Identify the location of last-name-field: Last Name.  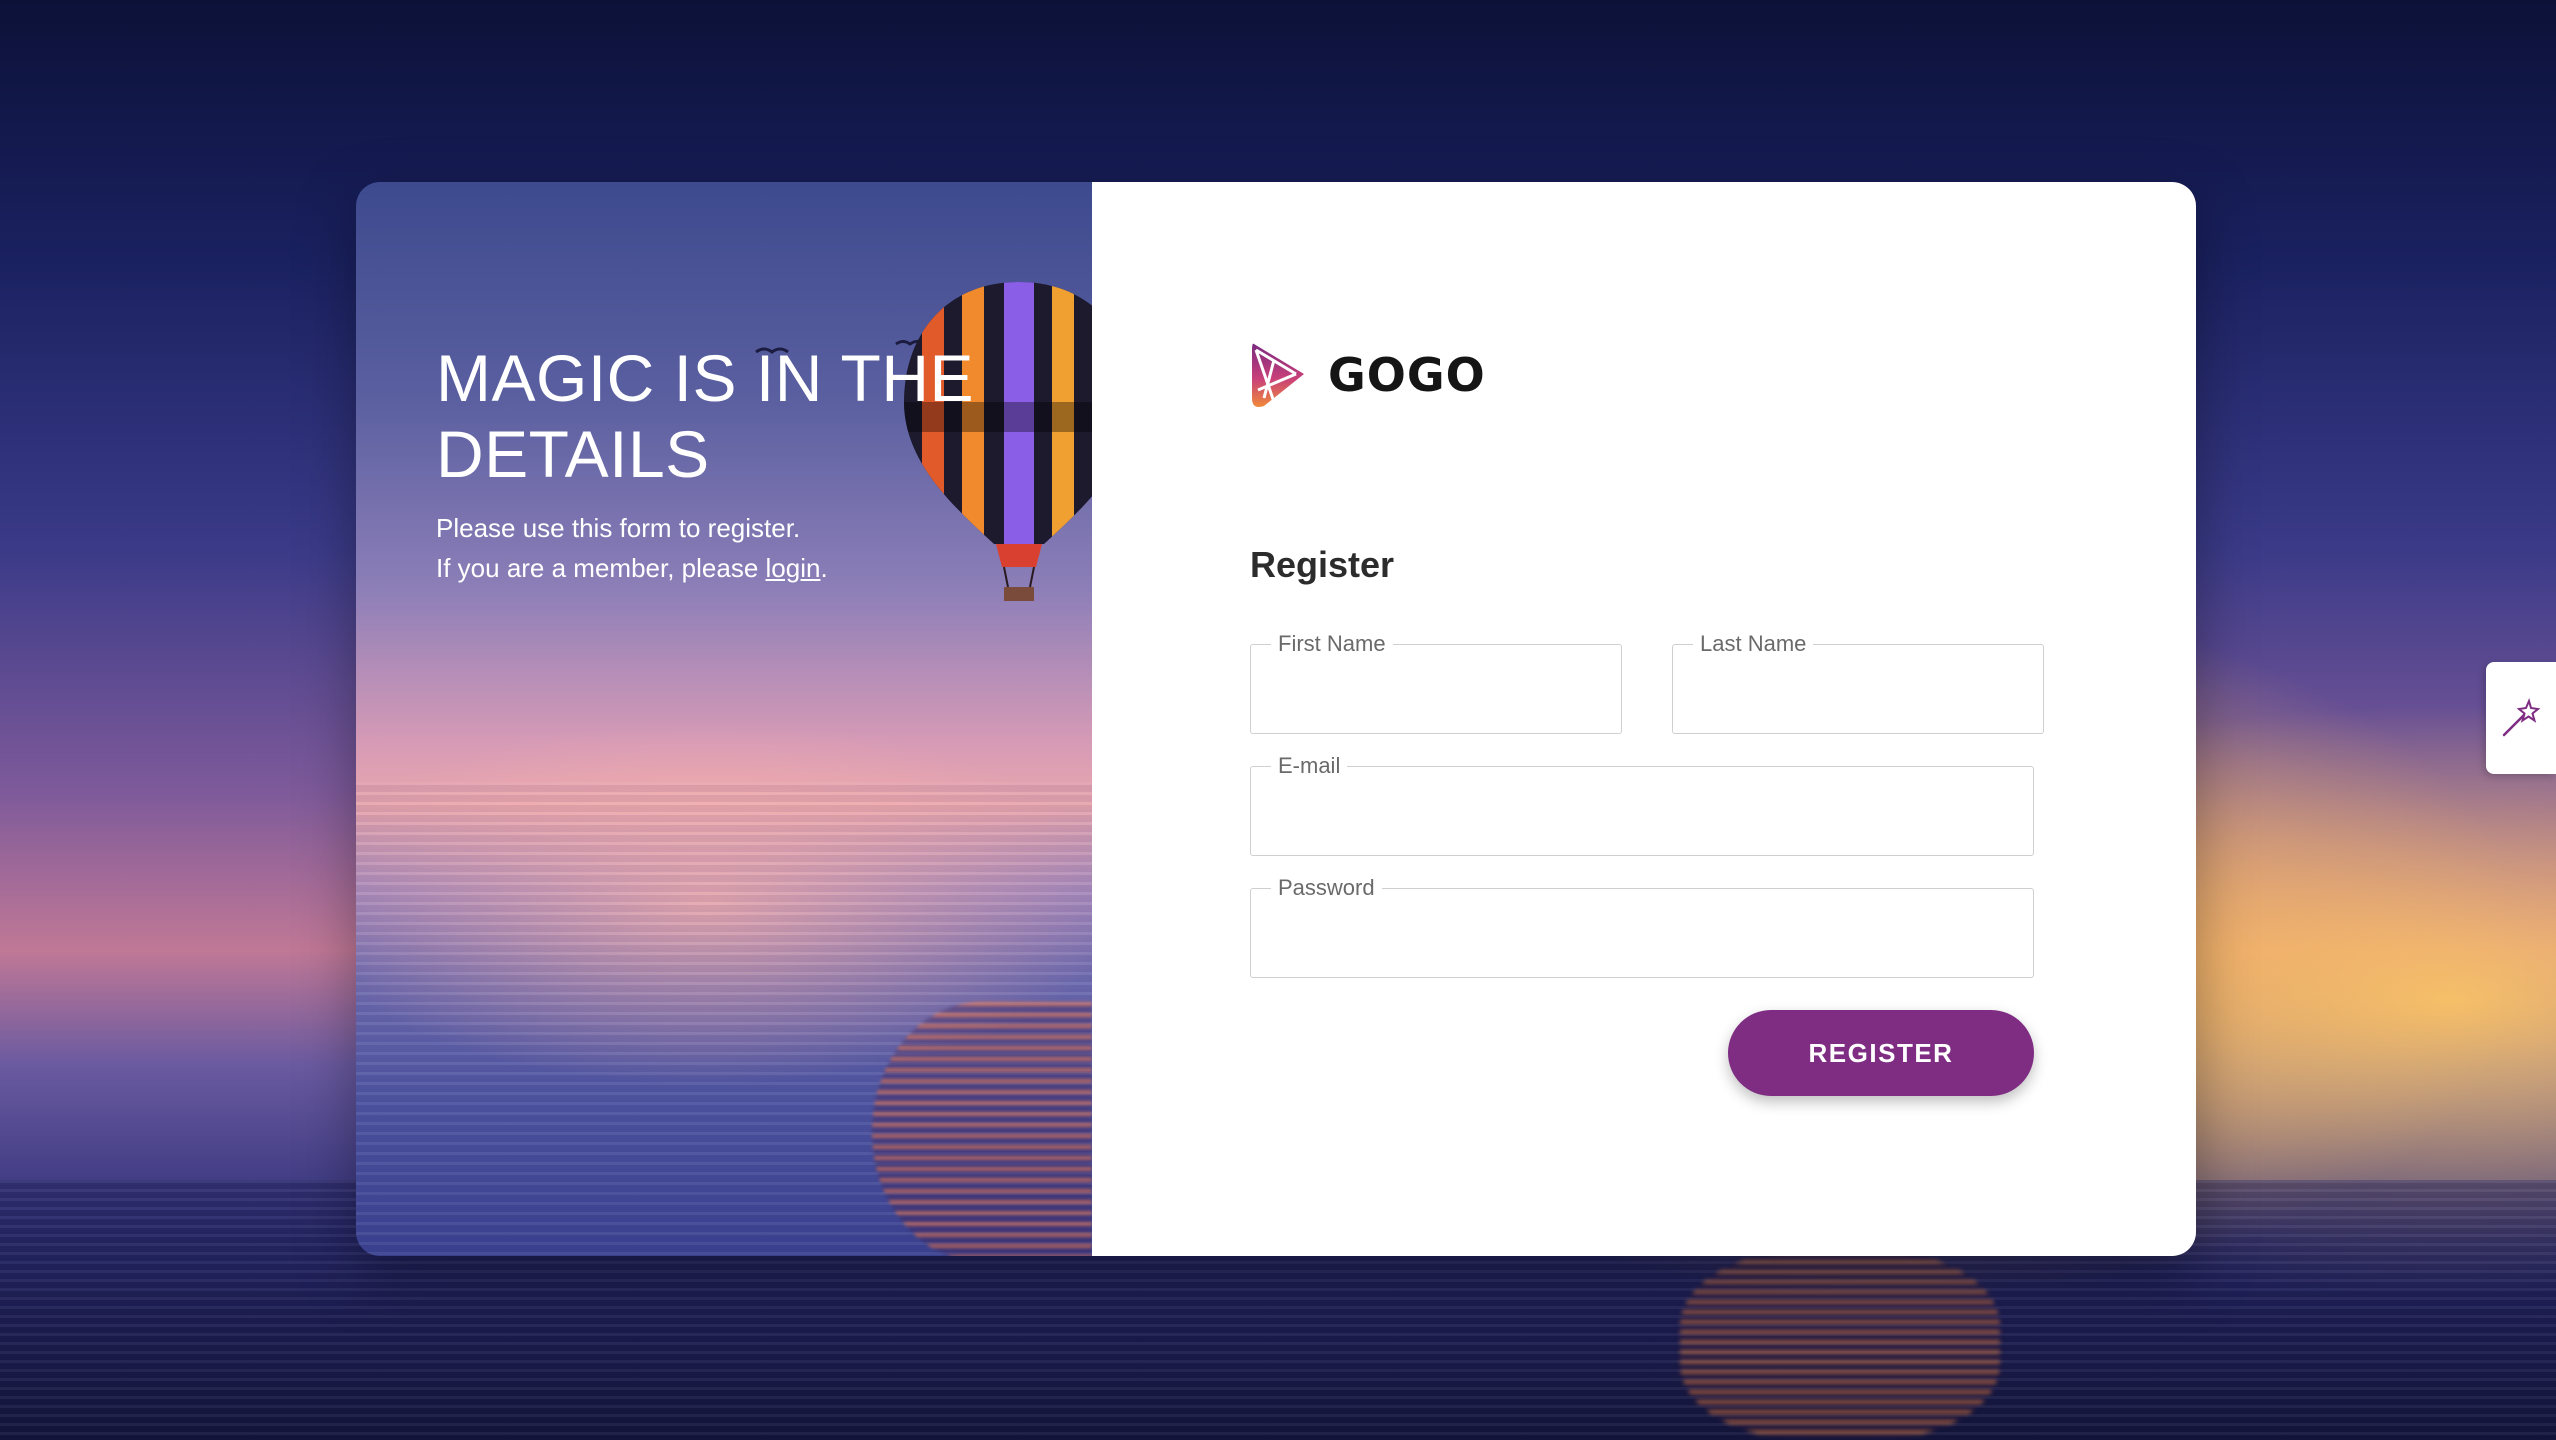
(1858, 683).